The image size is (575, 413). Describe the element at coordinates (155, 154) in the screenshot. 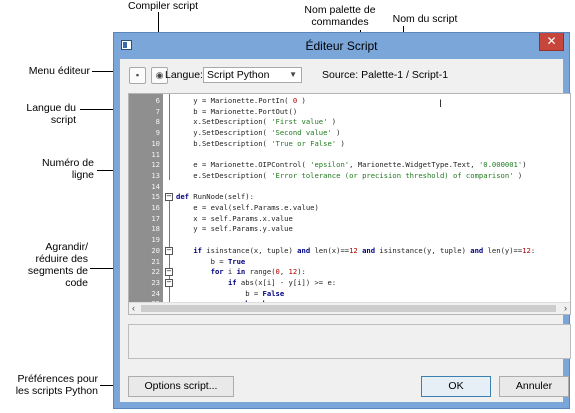

I see `line-number: 11` at that location.